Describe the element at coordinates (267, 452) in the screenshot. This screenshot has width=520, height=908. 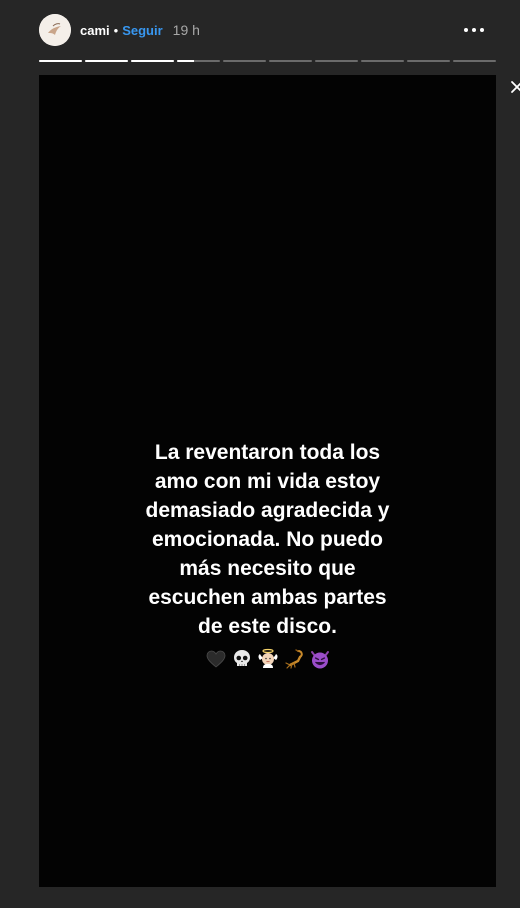
I see `caption-line: La reventaron toda los` at that location.